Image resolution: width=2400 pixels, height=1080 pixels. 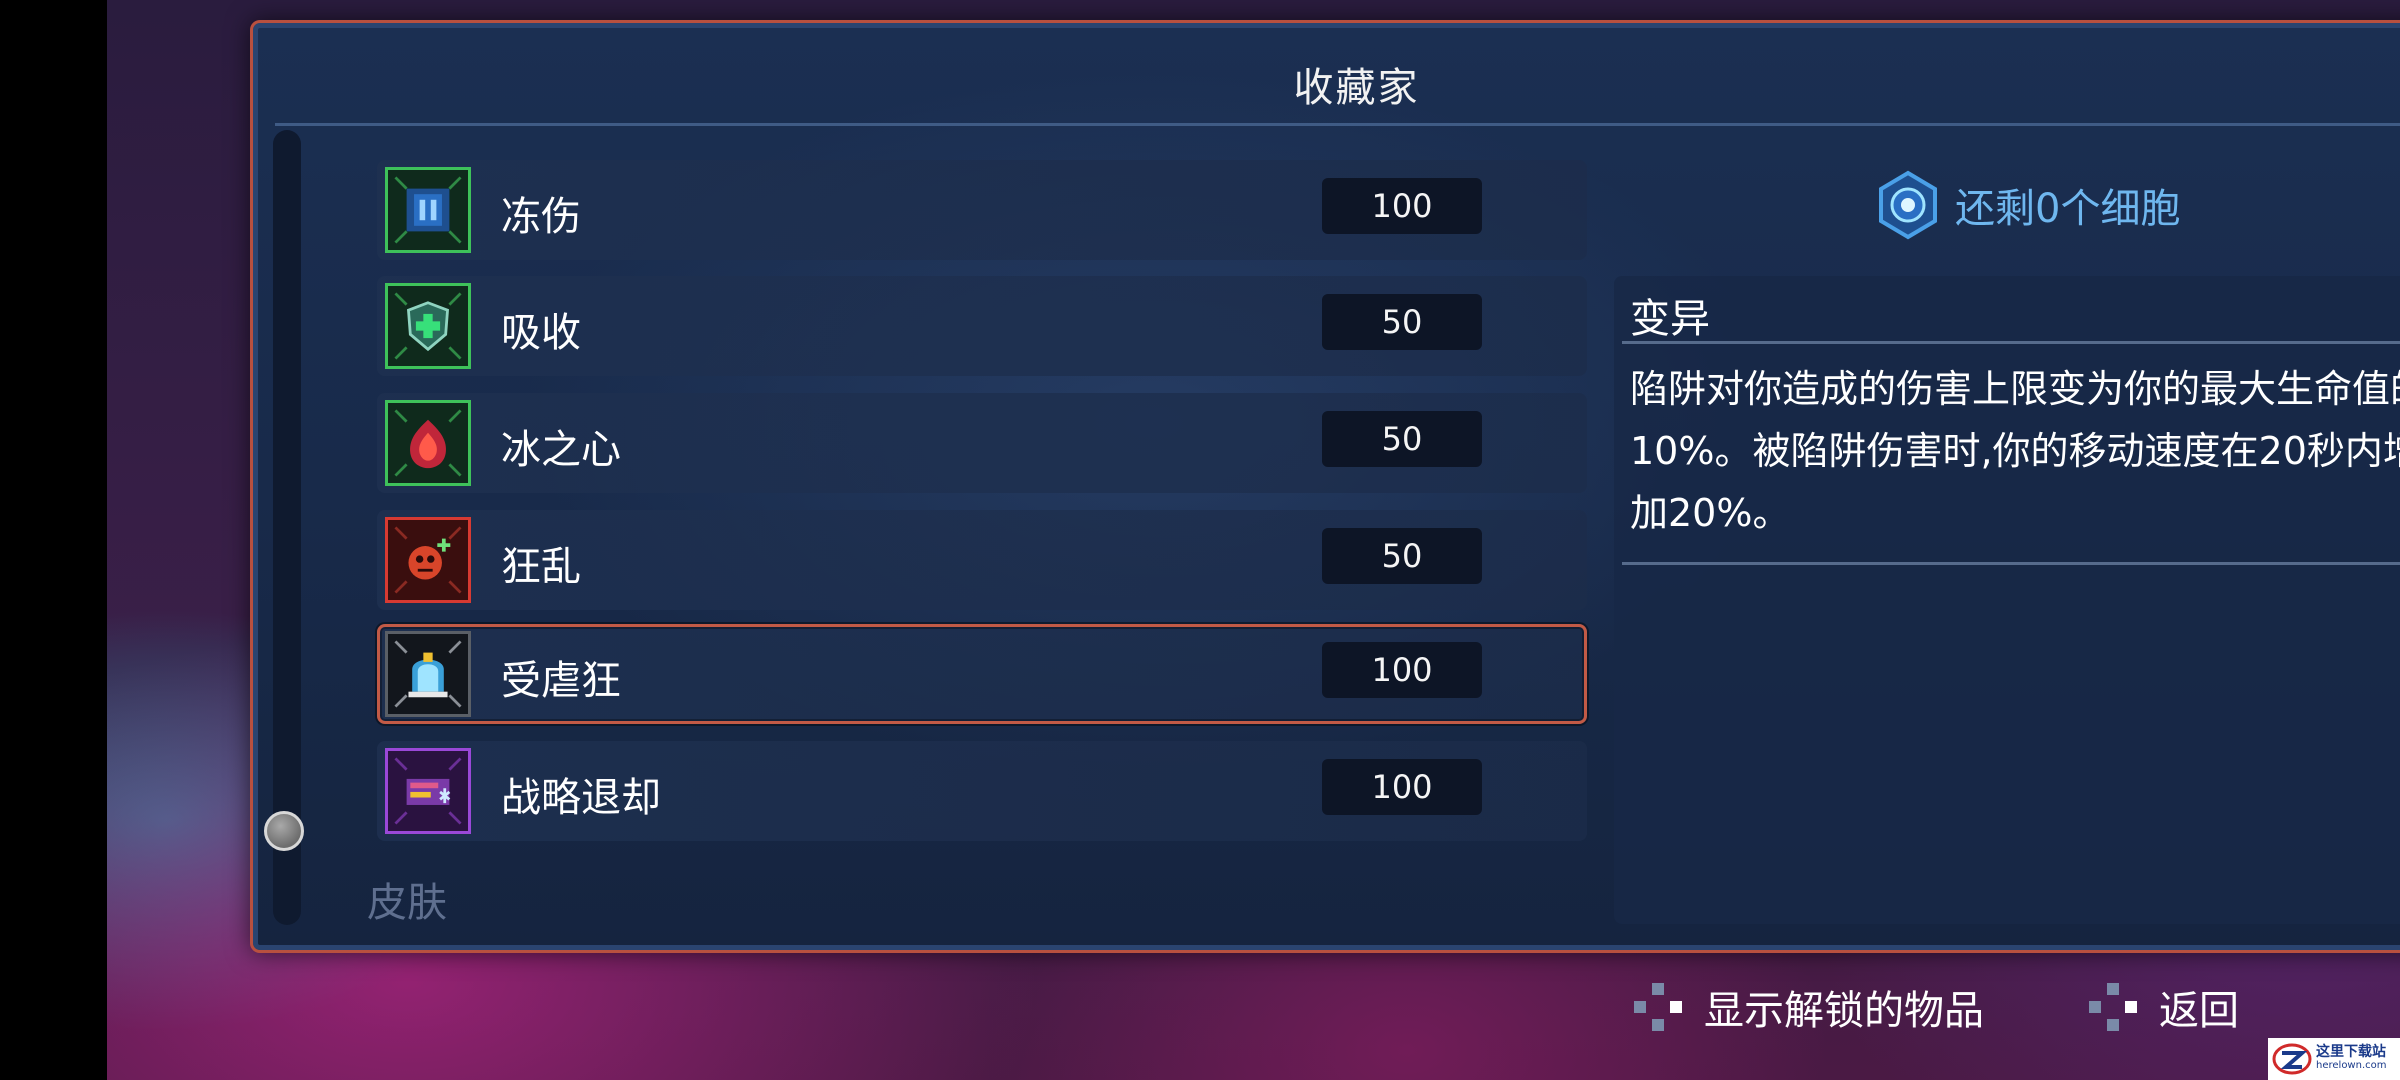 What do you see at coordinates (2351, 1065) in the screenshot?
I see `watermark-en: herelown.com` at bounding box center [2351, 1065].